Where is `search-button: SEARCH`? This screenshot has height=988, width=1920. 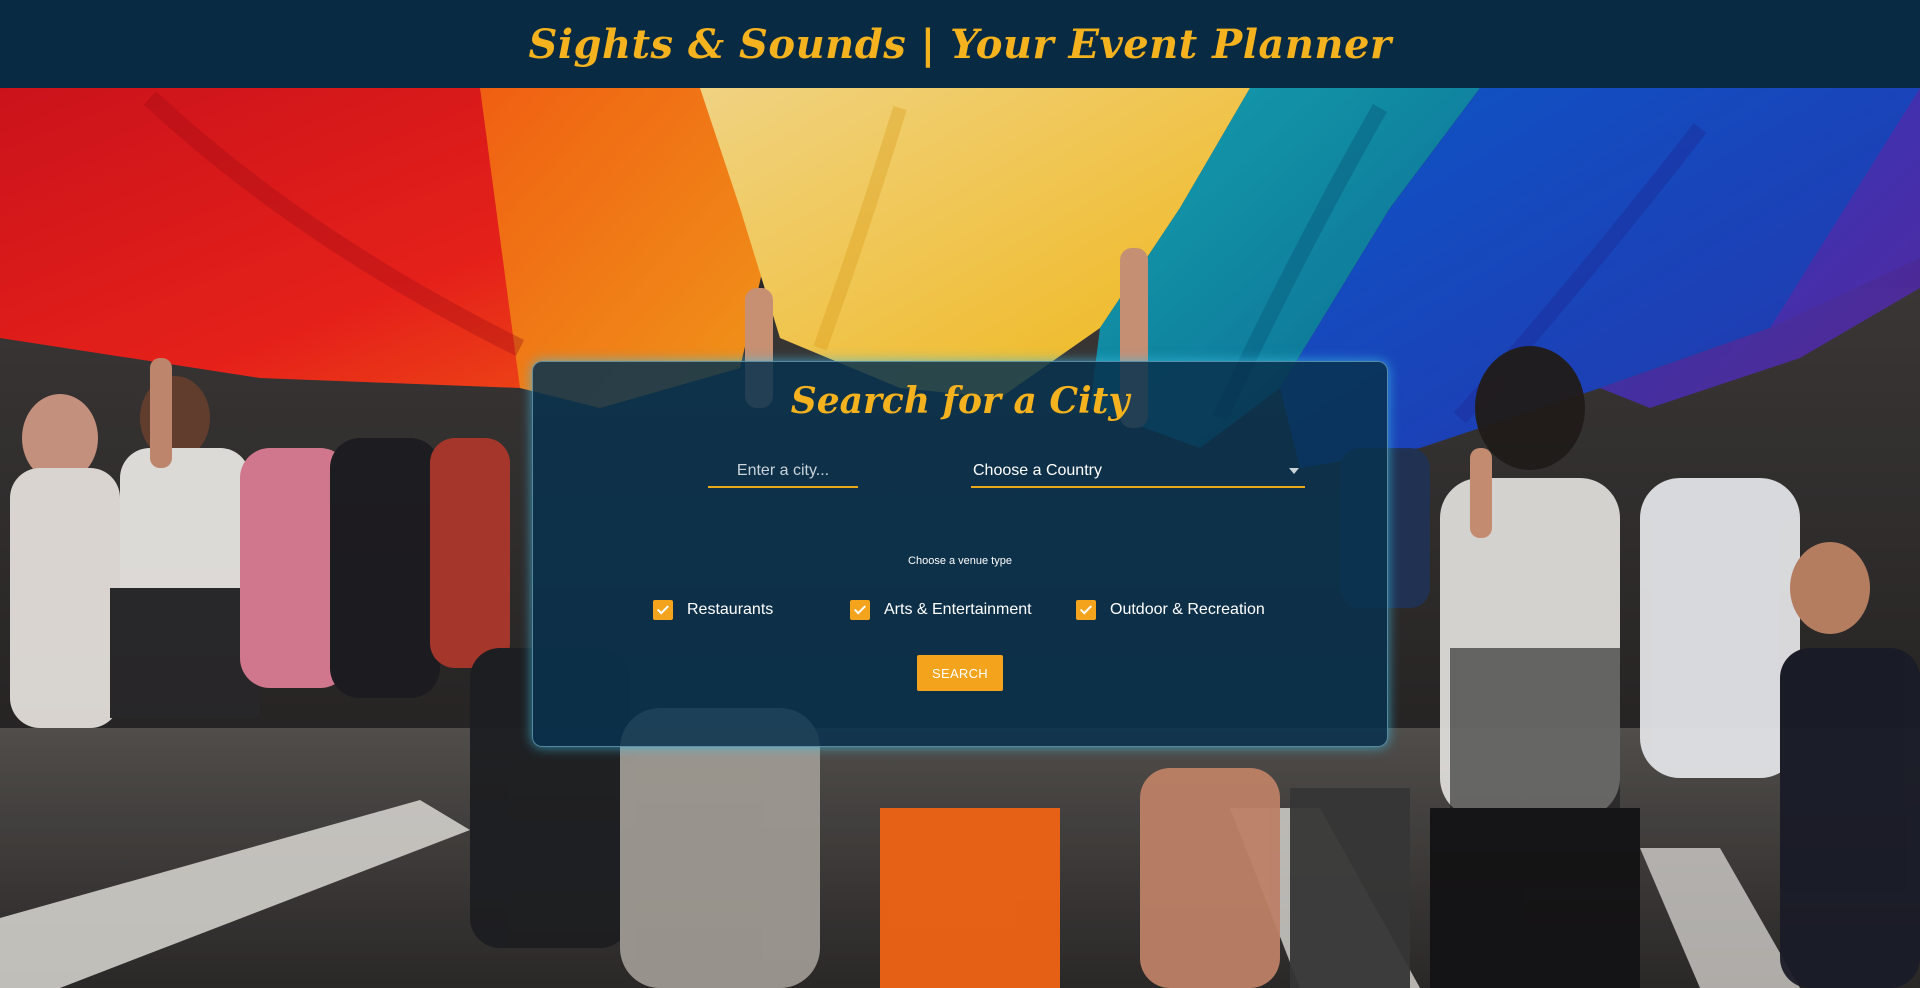 search-button: SEARCH is located at coordinates (960, 673).